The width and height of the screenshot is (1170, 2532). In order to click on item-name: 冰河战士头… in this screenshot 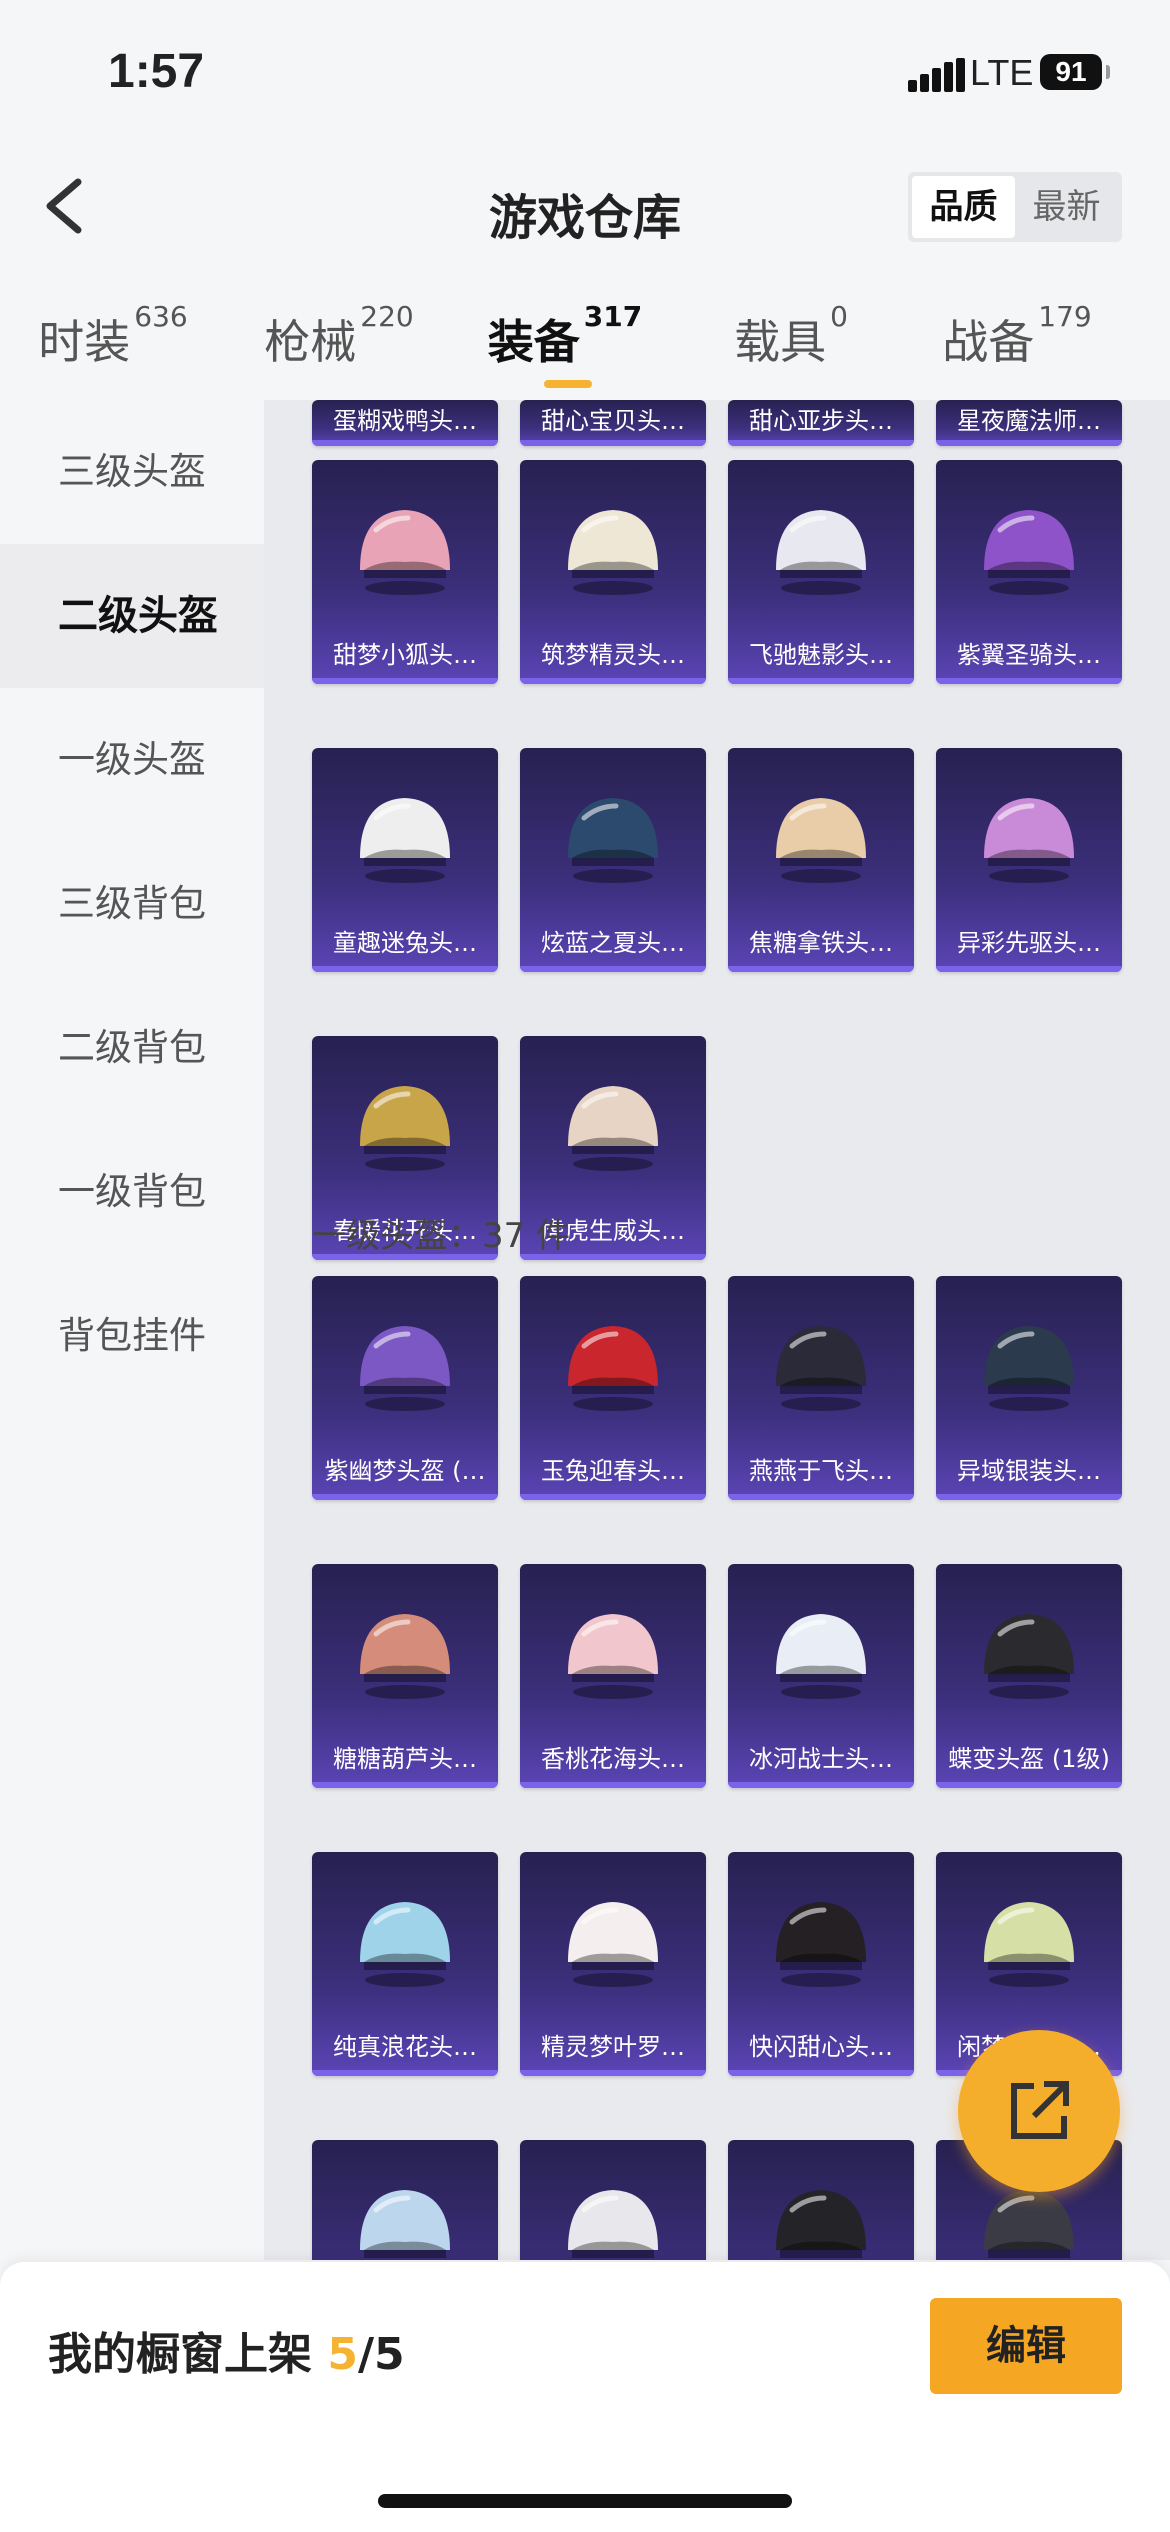, I will do `click(821, 1759)`.